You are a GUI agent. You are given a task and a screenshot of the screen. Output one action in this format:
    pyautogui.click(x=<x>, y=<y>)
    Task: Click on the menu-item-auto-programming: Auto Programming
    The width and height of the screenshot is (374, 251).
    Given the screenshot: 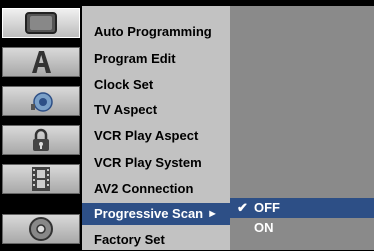 What is the action you would take?
    pyautogui.click(x=156, y=32)
    